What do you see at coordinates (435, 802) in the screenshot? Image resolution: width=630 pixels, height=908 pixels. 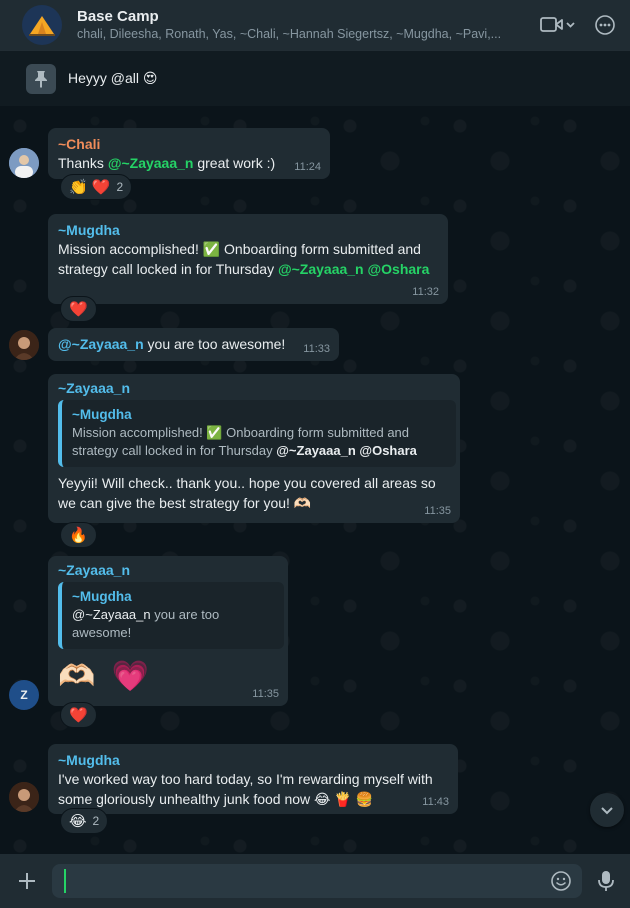 I see `message-time: 11:43` at bounding box center [435, 802].